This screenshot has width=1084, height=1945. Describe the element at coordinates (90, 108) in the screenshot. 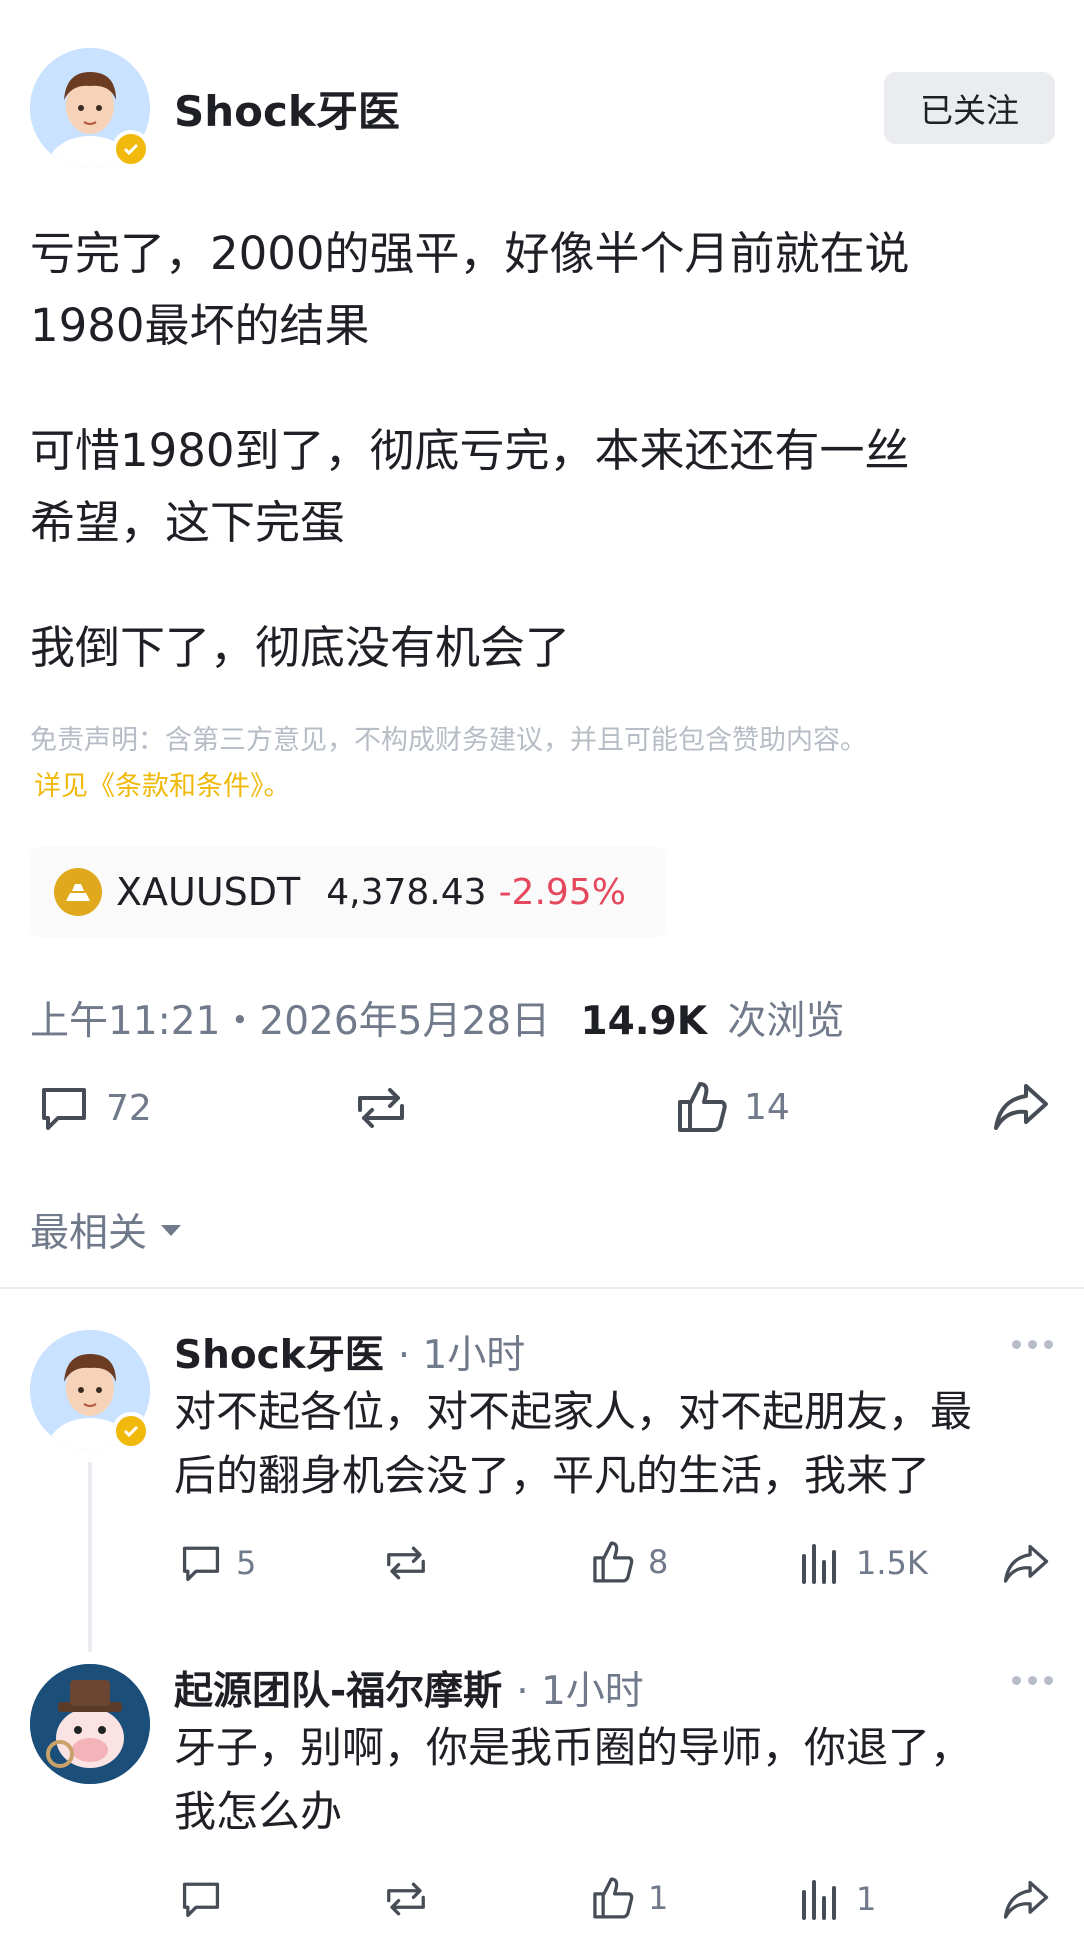

I see `author-avatar` at that location.